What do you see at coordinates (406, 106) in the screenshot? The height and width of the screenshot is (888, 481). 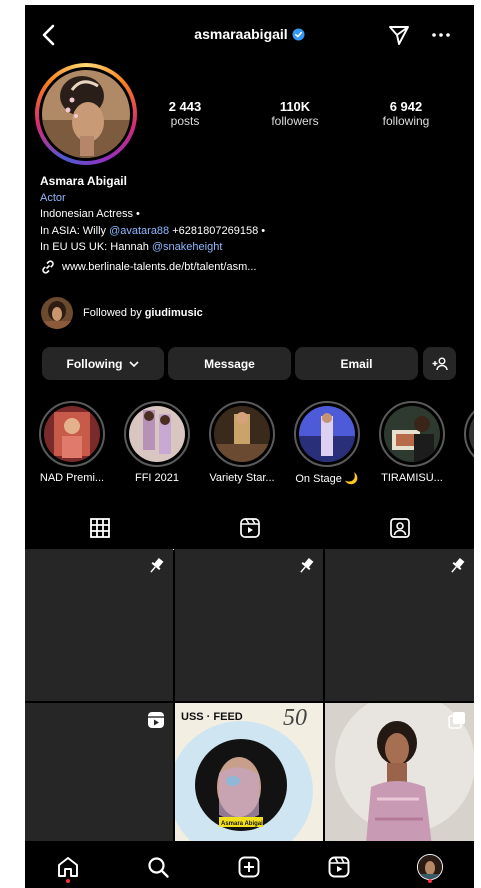 I see `following-value: 6 942` at bounding box center [406, 106].